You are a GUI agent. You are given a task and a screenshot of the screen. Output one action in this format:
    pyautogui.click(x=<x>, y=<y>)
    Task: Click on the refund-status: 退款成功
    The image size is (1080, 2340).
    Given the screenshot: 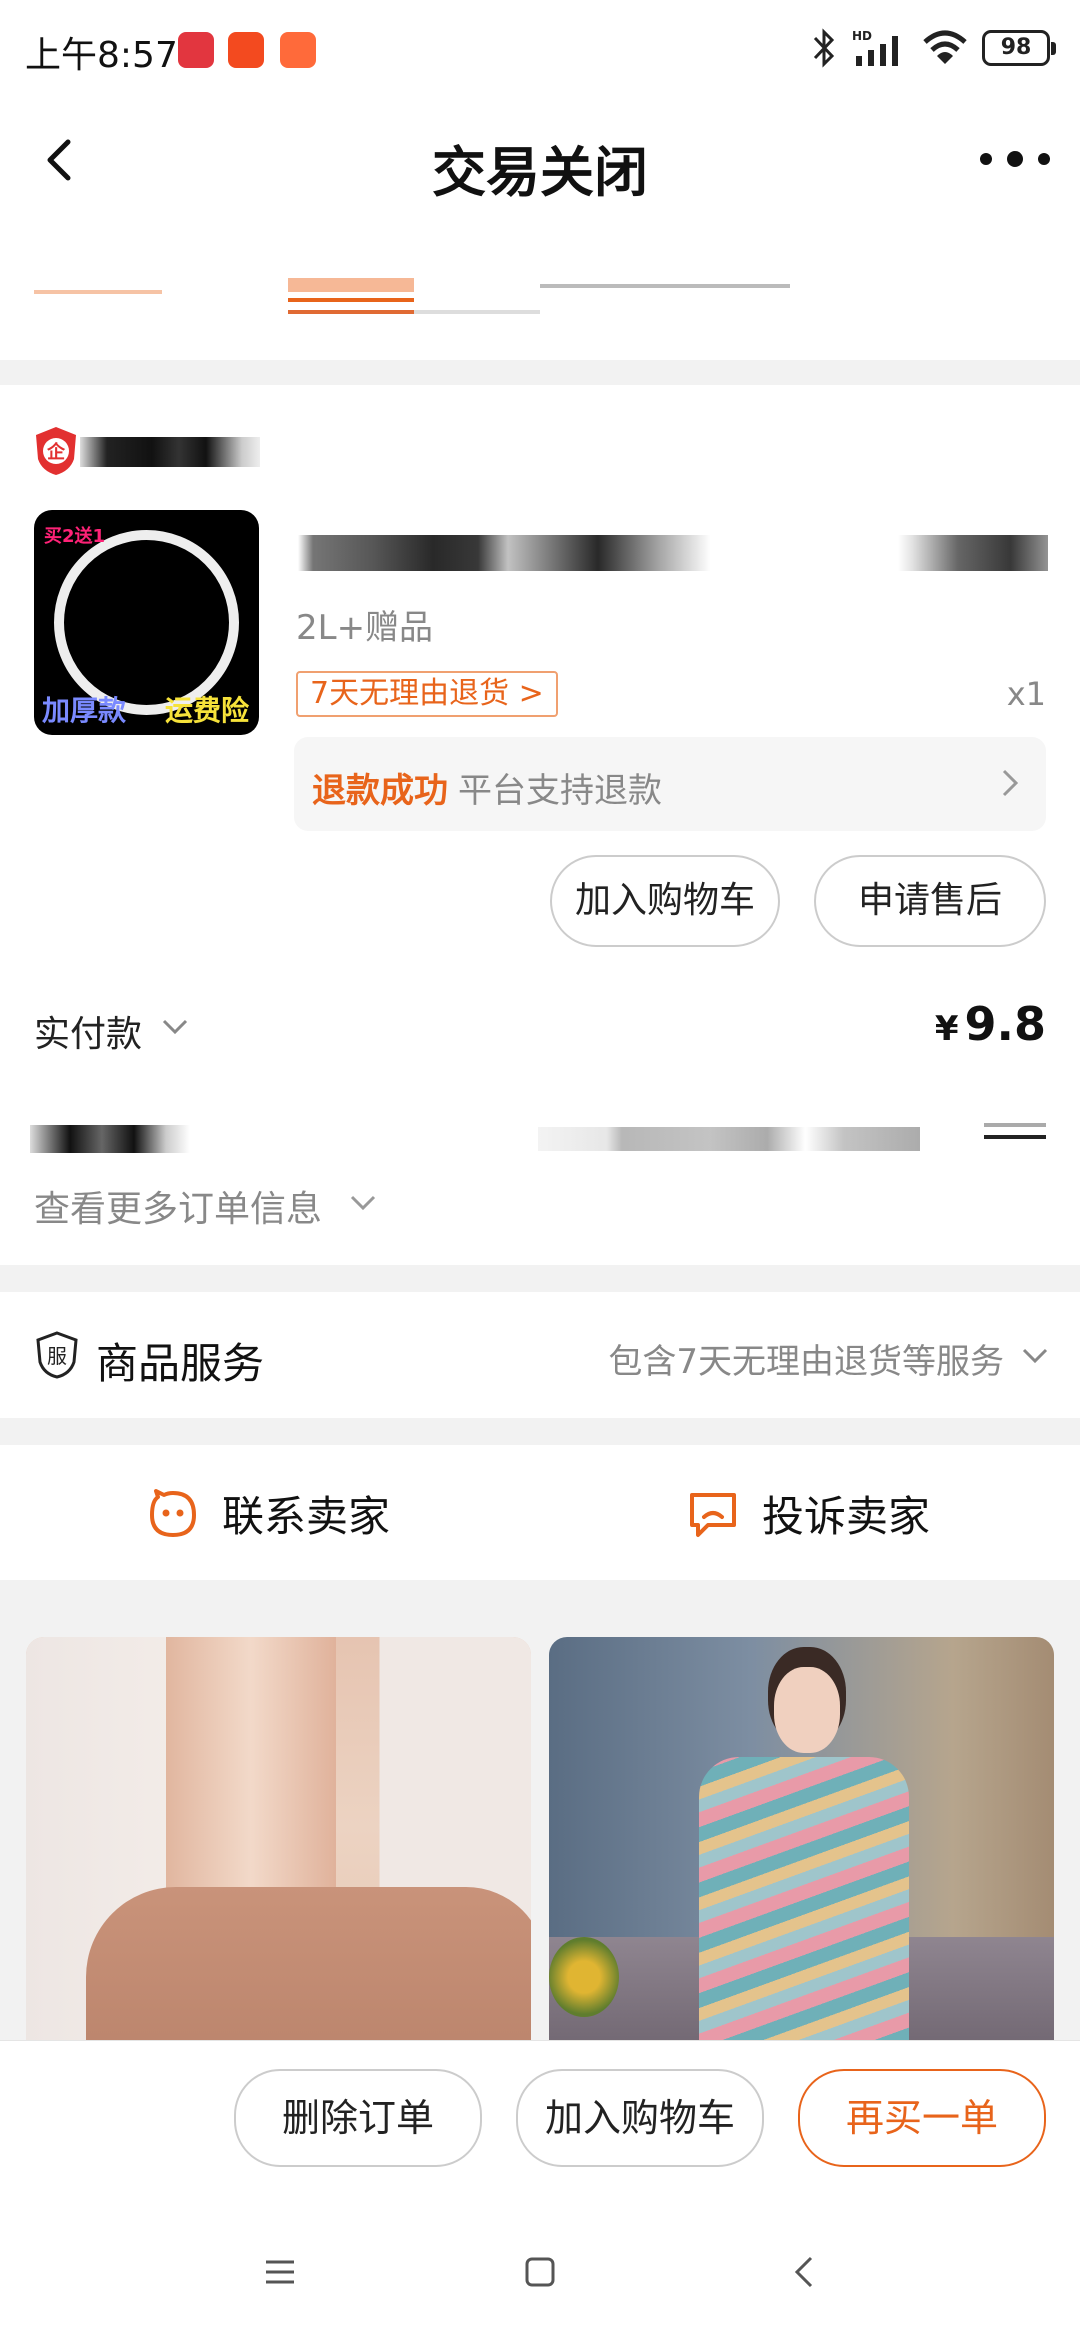 What is the action you would take?
    pyautogui.click(x=380, y=791)
    